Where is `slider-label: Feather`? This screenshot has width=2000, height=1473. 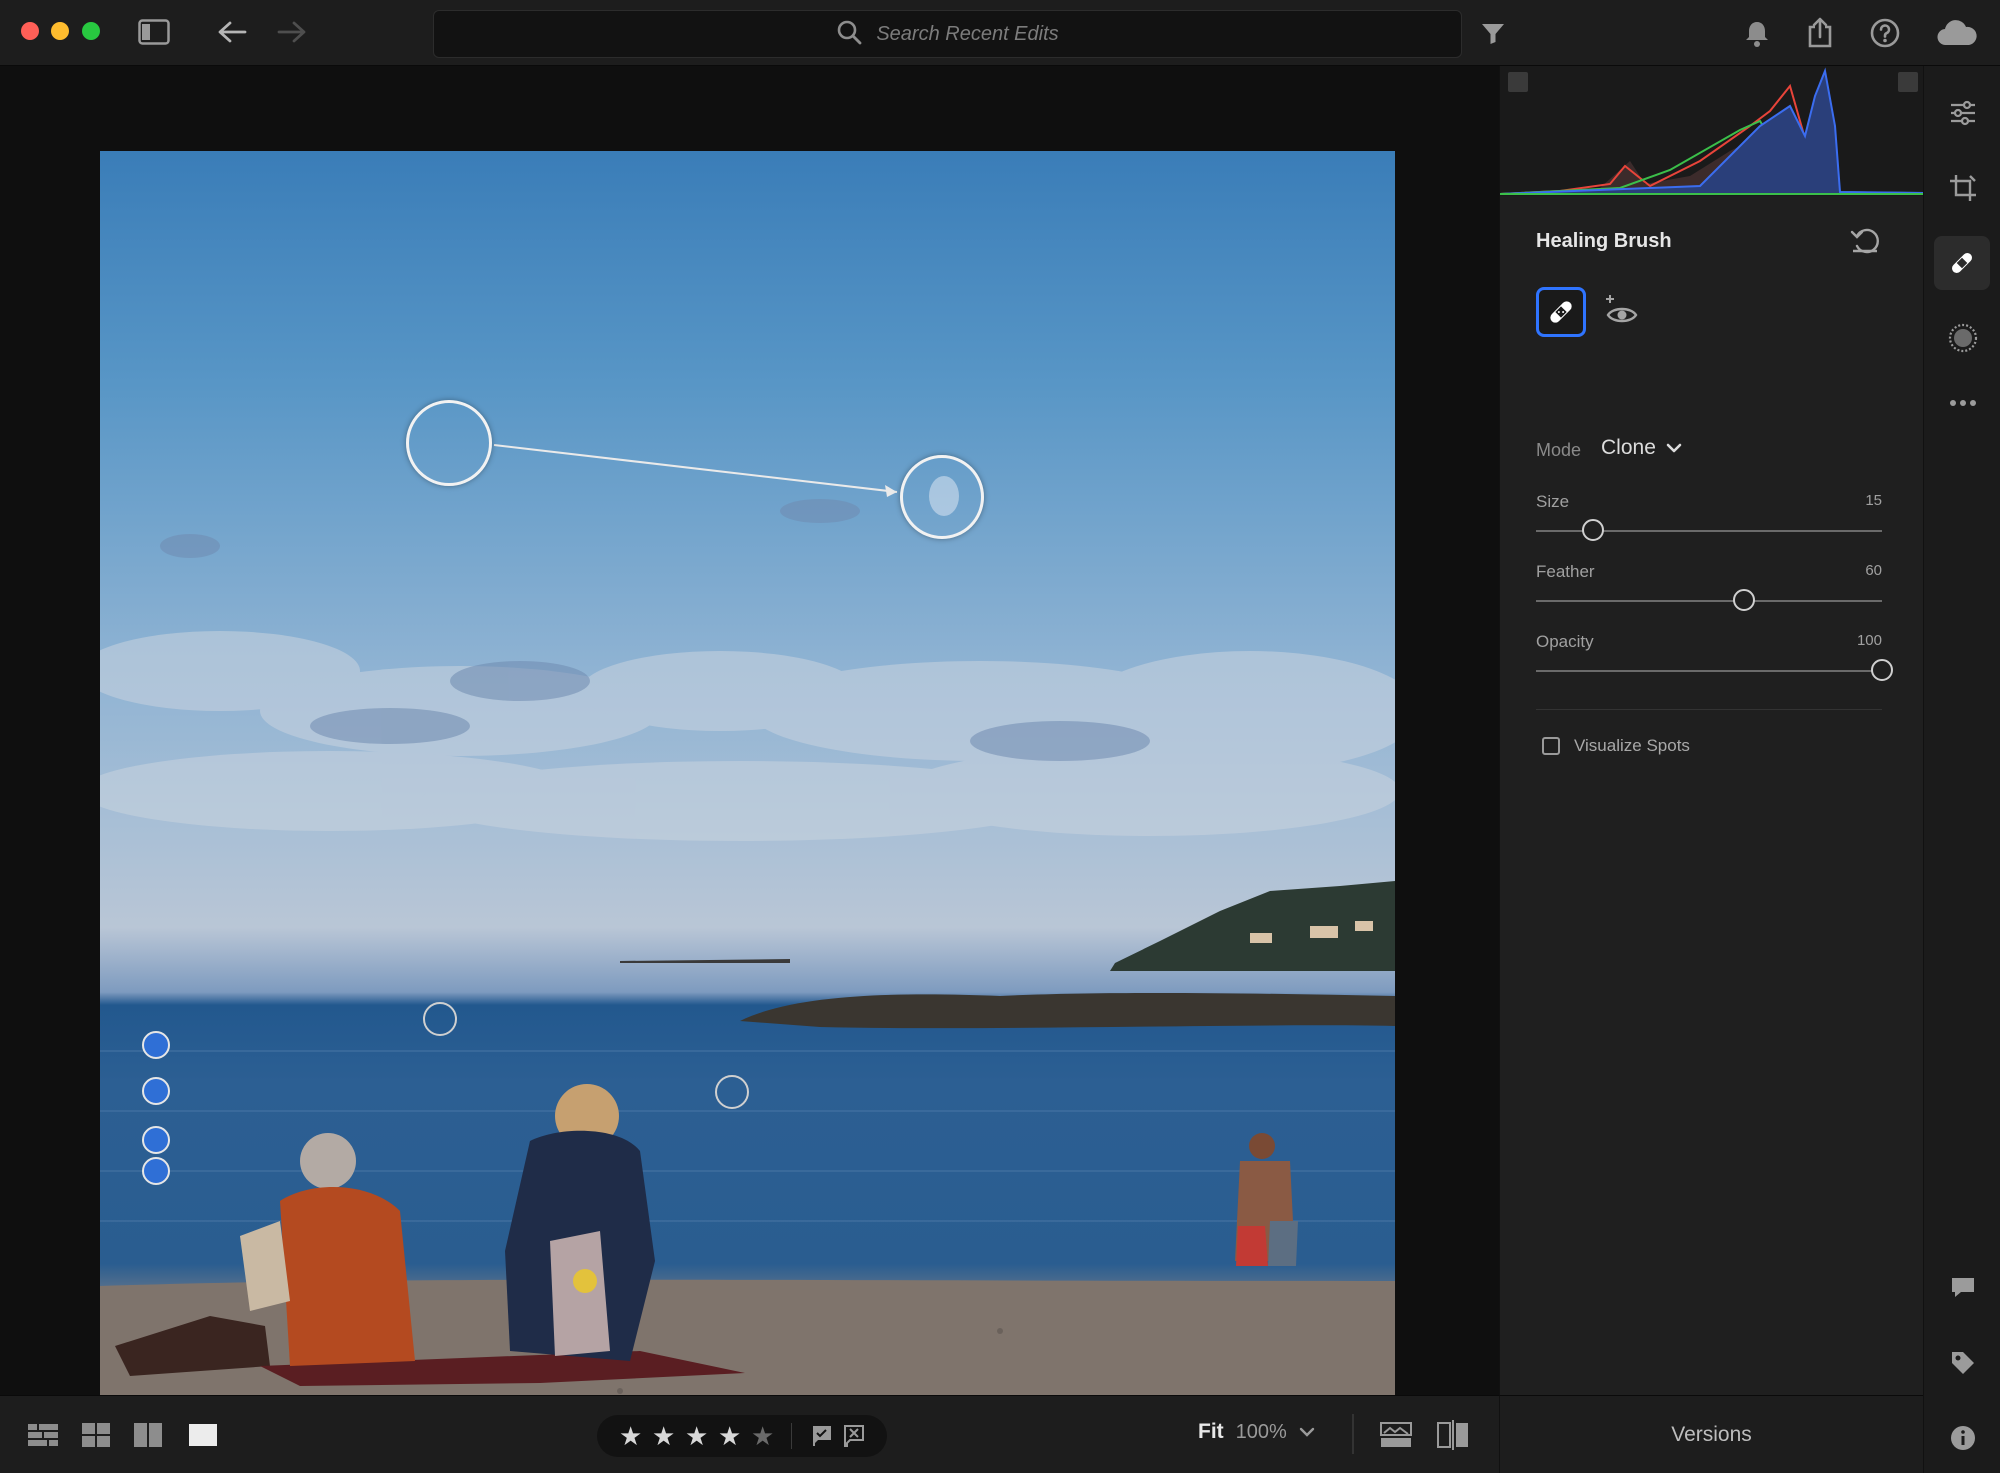 slider-label: Feather is located at coordinates (1565, 571).